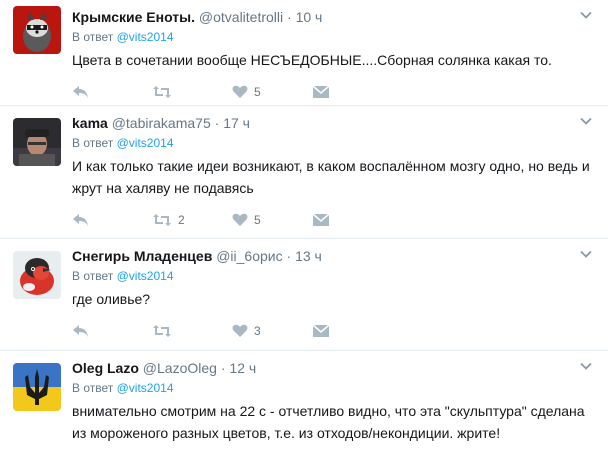  I want to click on timestamp: 10 ч, so click(309, 17).